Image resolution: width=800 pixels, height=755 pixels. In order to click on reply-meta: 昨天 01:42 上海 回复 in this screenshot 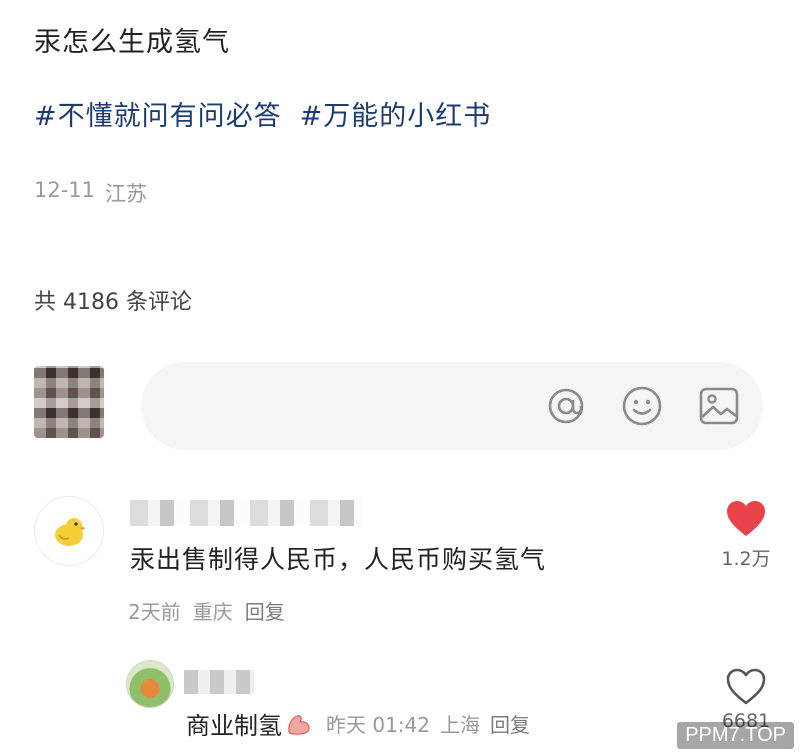, I will do `click(428, 723)`.